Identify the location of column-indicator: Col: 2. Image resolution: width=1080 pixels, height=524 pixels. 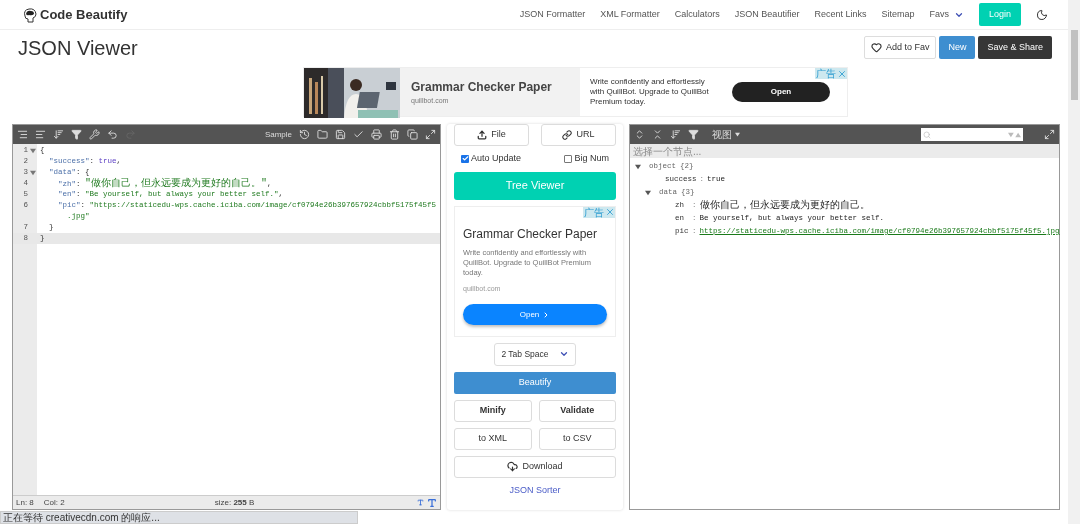
(54, 502).